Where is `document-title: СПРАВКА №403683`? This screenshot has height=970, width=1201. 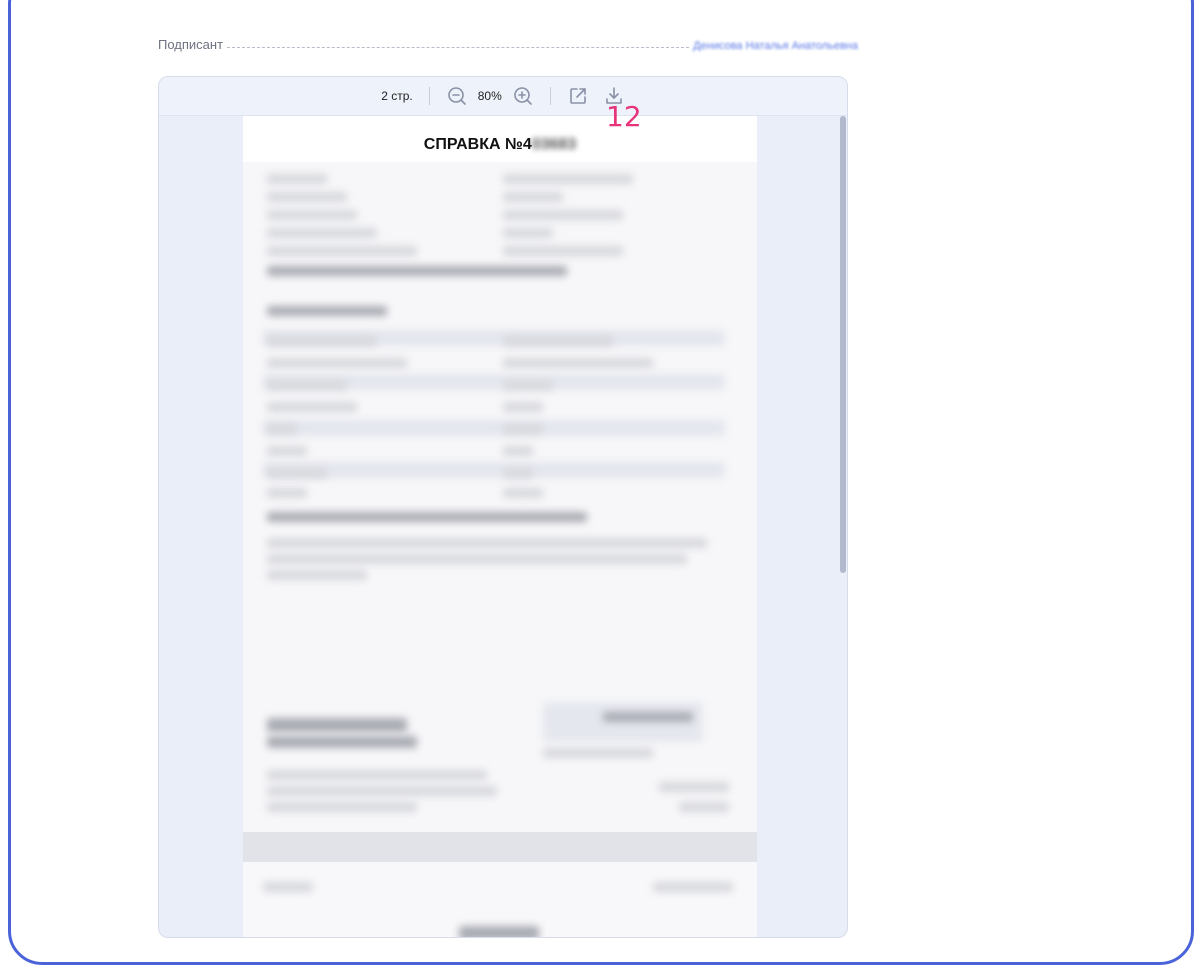
document-title: СПРАВКА №403683 is located at coordinates (500, 145).